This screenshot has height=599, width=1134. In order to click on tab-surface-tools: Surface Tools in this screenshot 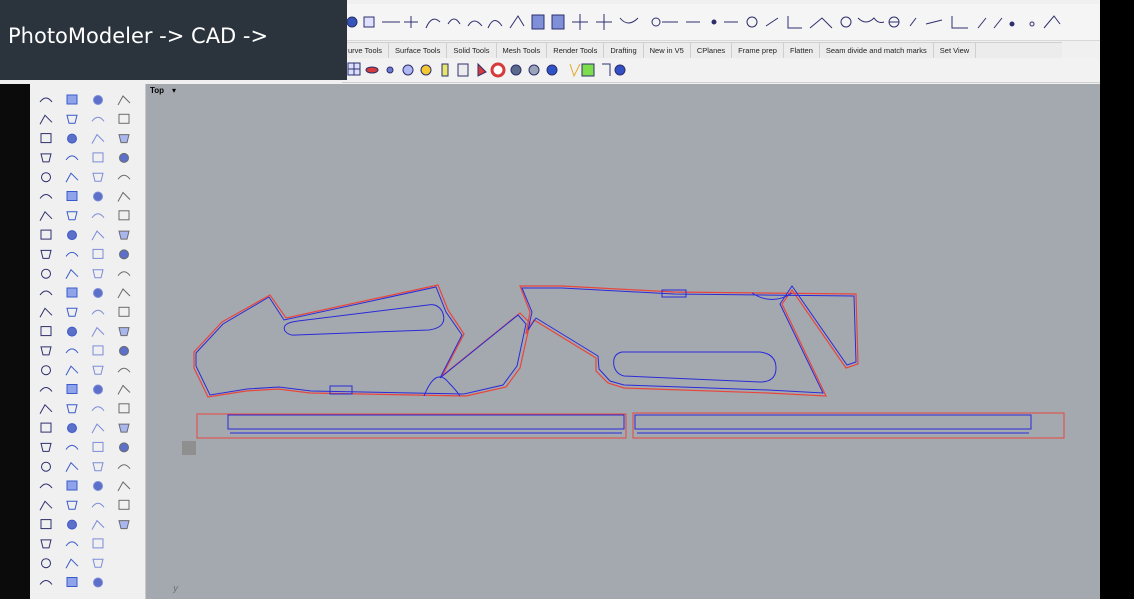, I will do `click(418, 51)`.